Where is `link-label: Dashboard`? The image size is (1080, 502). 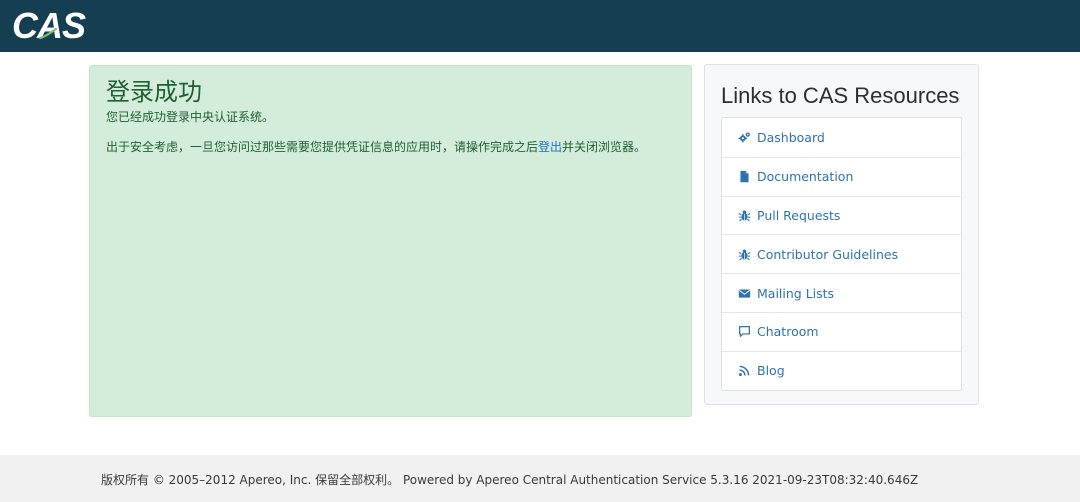
link-label: Dashboard is located at coordinates (791, 137).